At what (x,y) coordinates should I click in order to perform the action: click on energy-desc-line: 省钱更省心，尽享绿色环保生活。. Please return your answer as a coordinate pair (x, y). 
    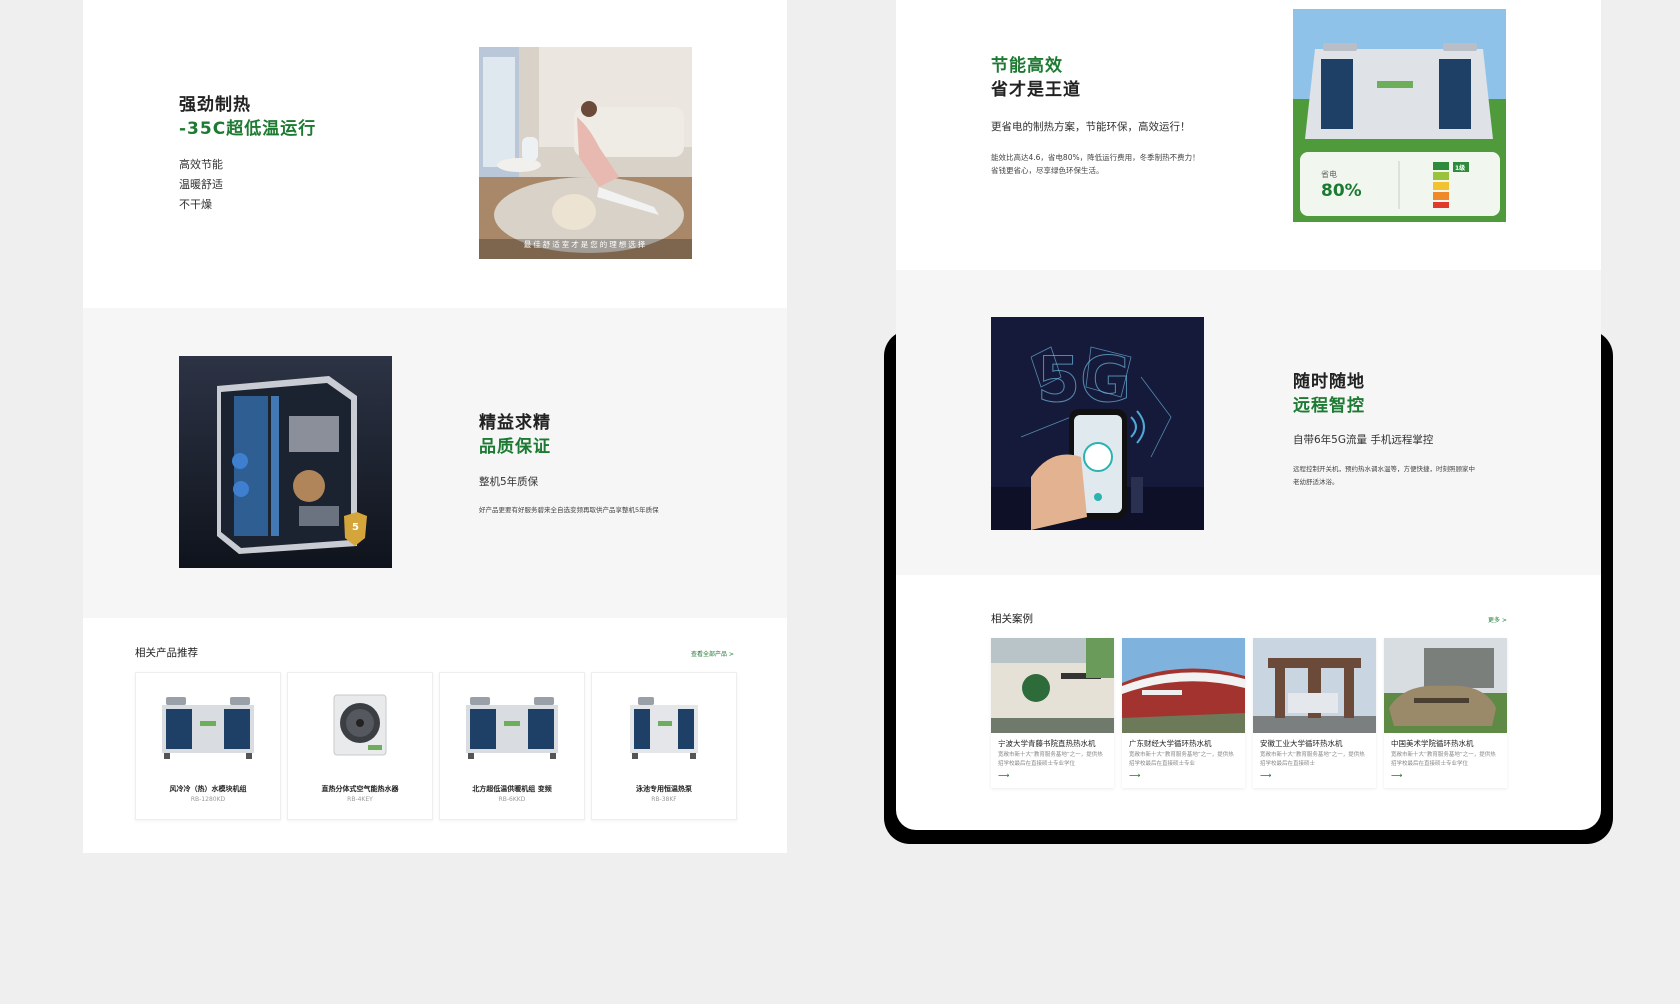
    Looking at the image, I should click on (1047, 170).